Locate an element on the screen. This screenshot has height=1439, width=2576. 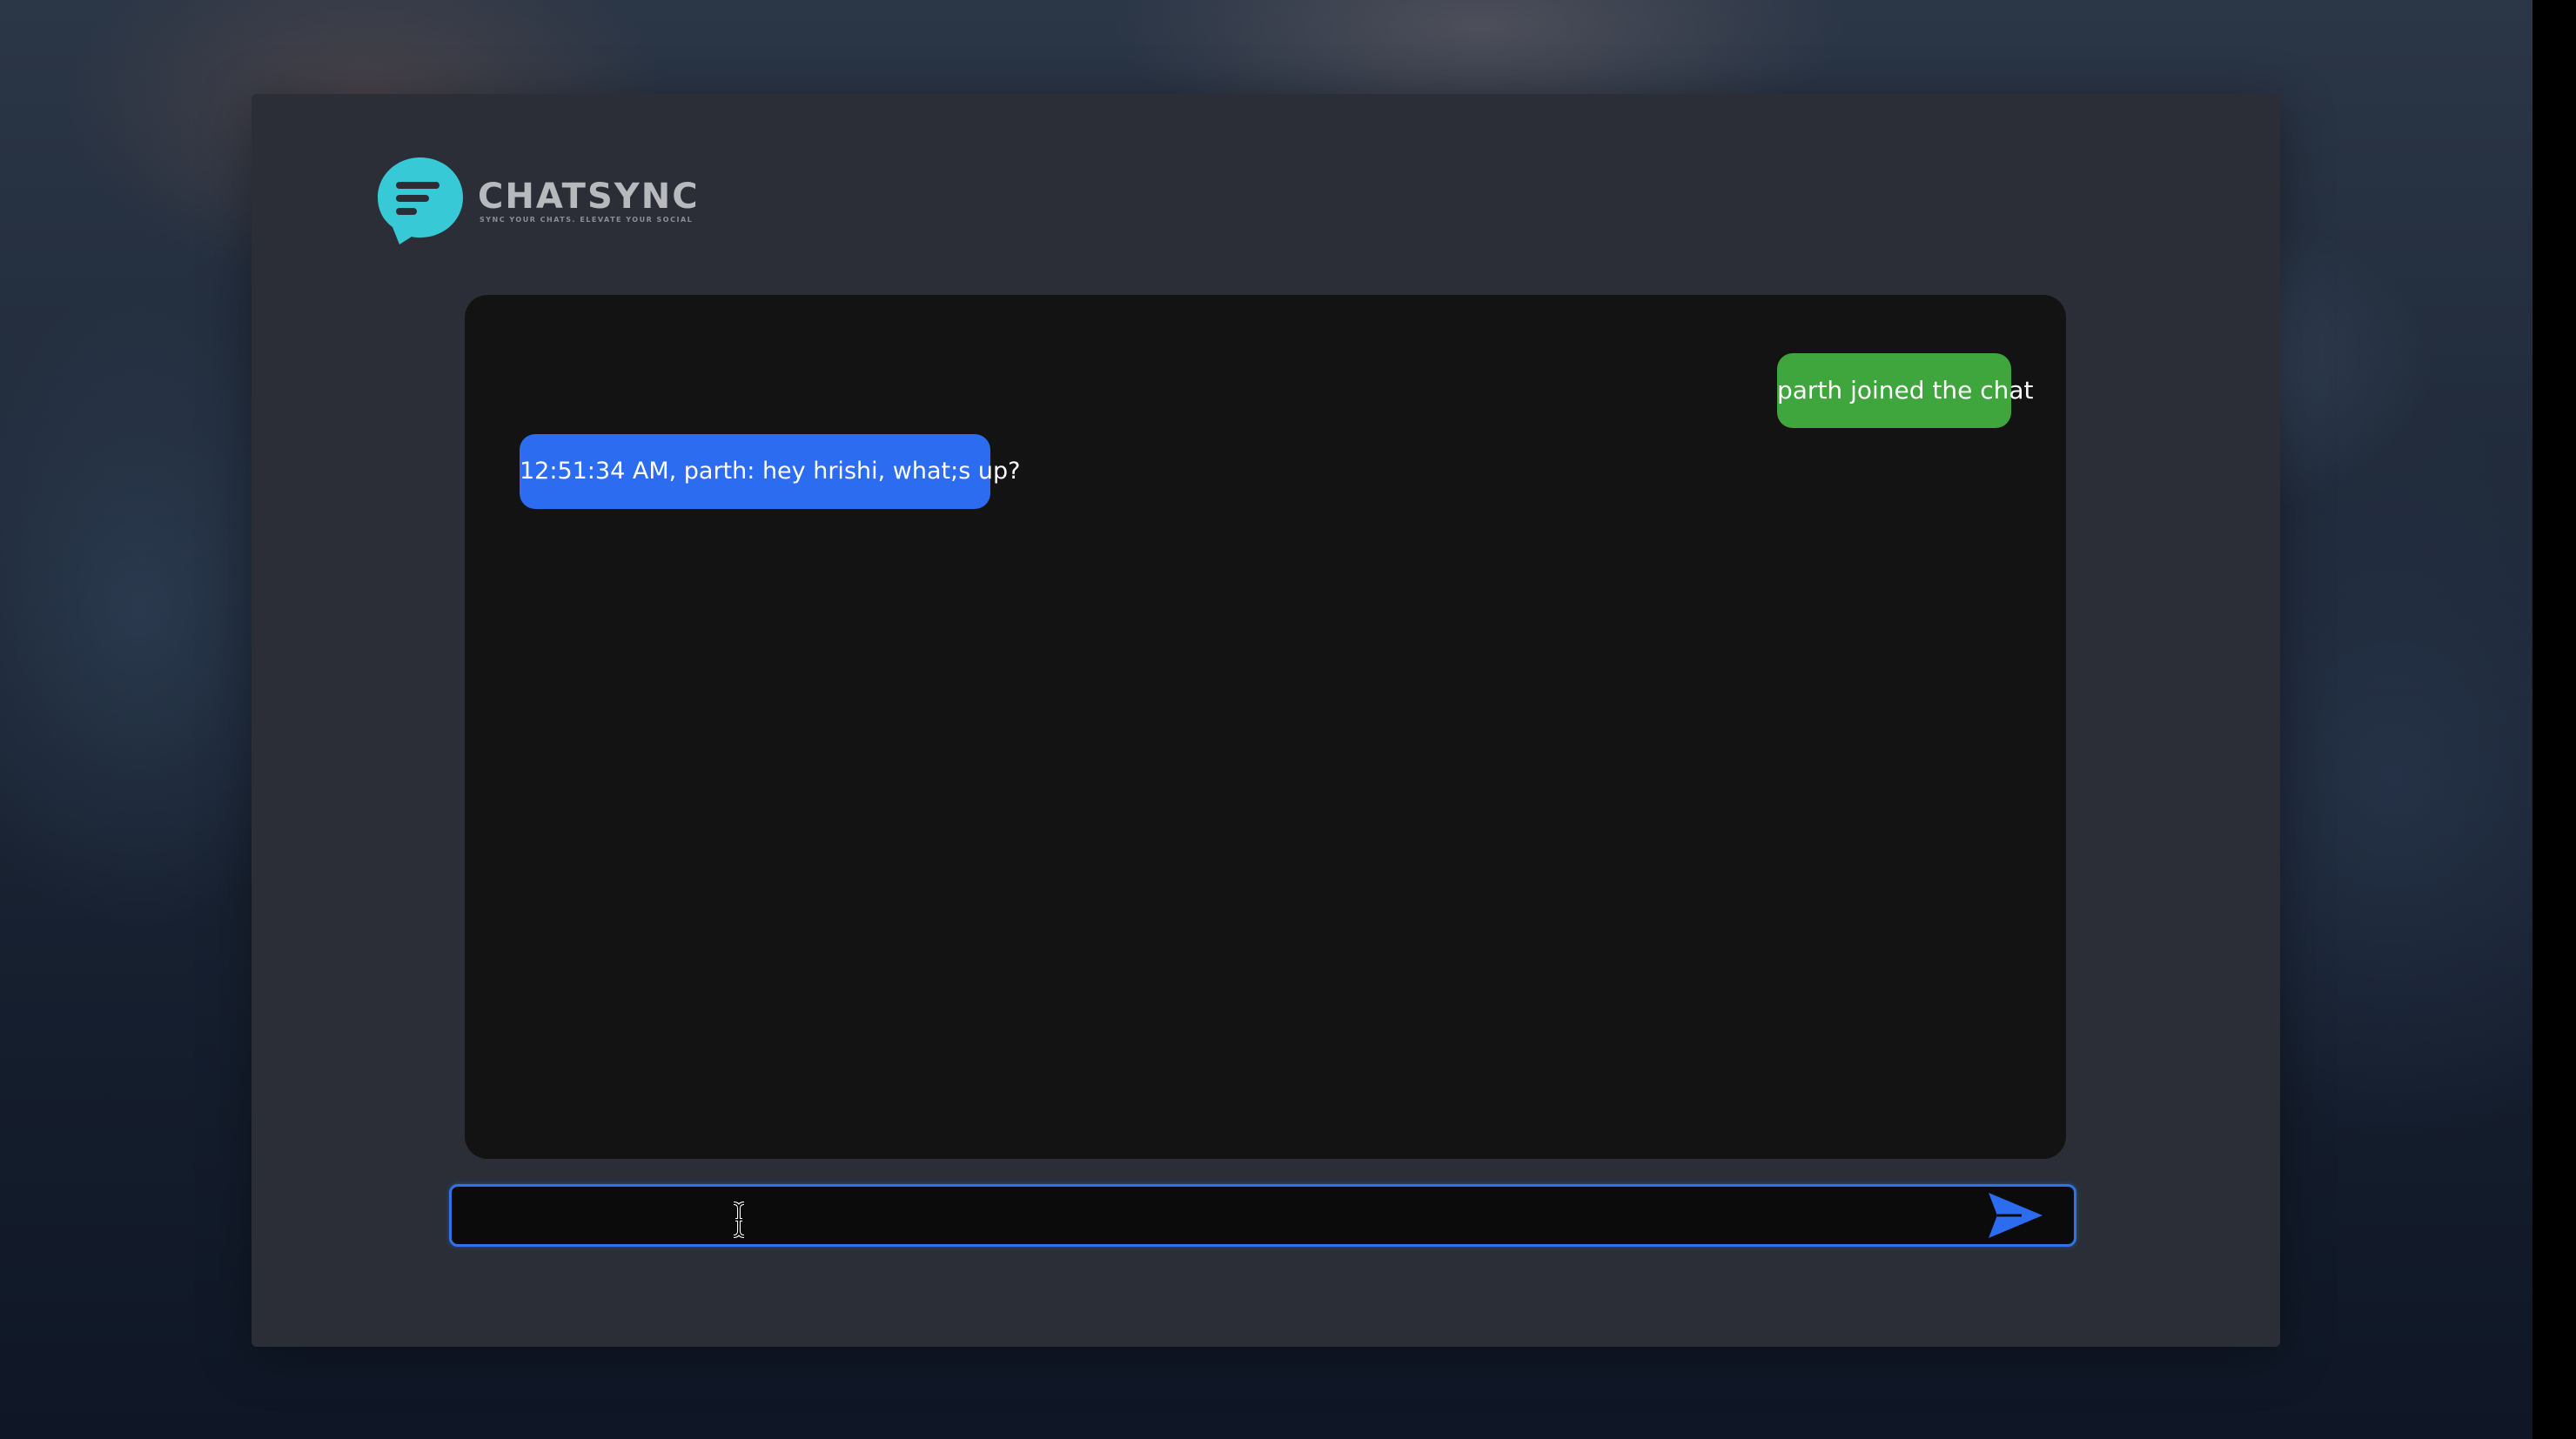
send-button is located at coordinates (2016, 1216).